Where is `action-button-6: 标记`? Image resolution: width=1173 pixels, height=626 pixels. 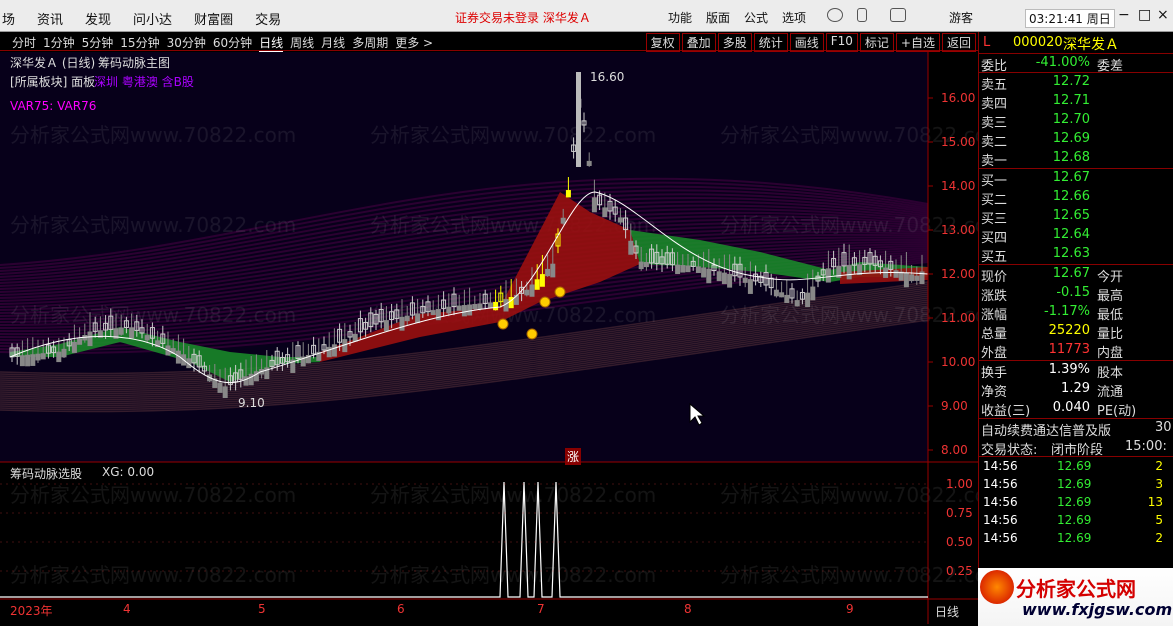 action-button-6: 标记 is located at coordinates (876, 42).